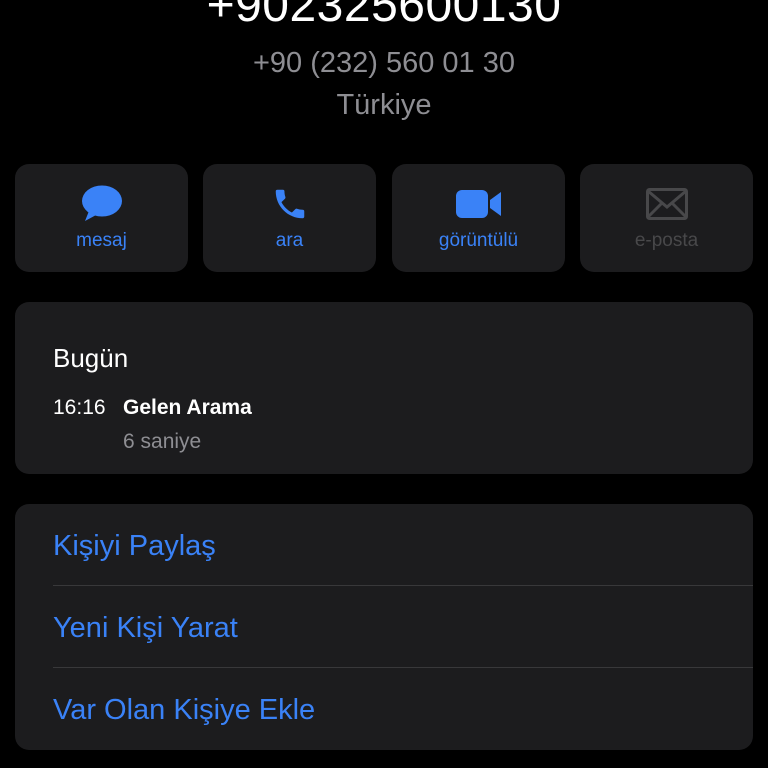 This screenshot has height=768, width=768. I want to click on call-time: 16:16, so click(79, 407).